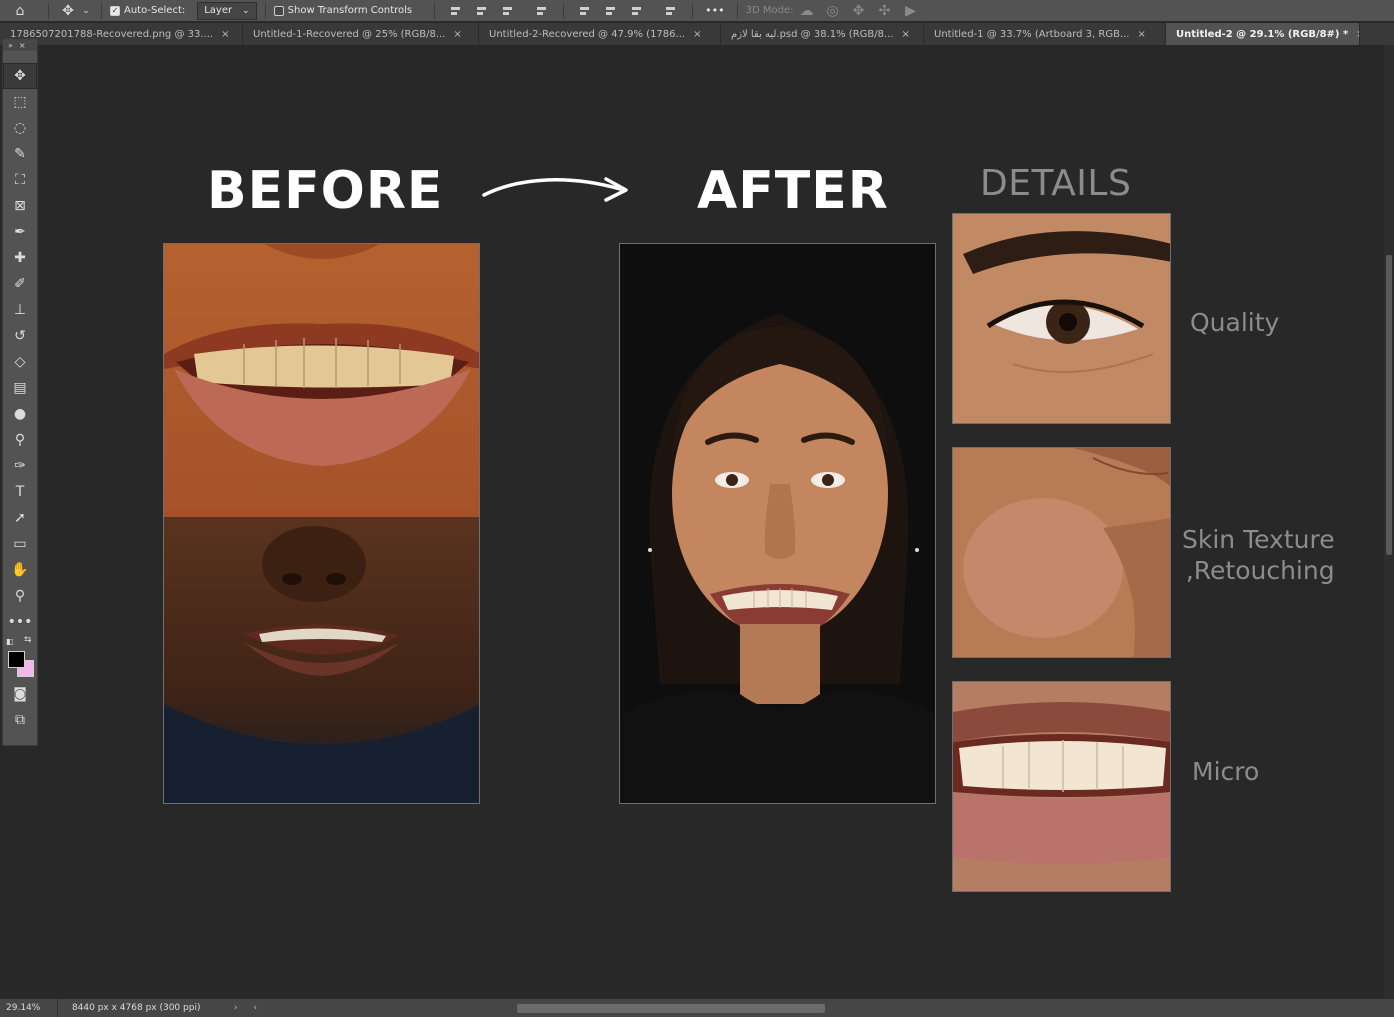  Describe the element at coordinates (20, 206) in the screenshot. I see `frame-tool: ⊠` at that location.